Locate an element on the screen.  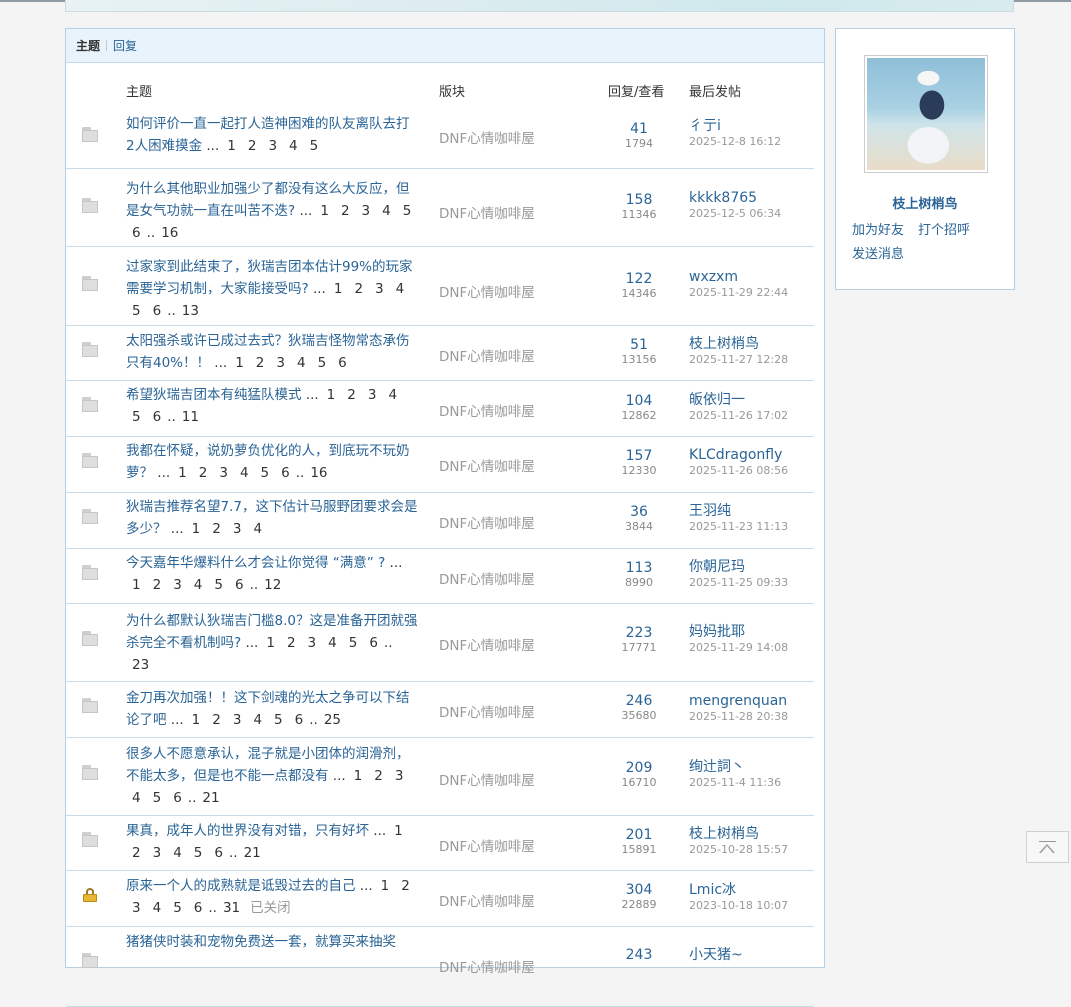
page-link: 11 is located at coordinates (190, 417).